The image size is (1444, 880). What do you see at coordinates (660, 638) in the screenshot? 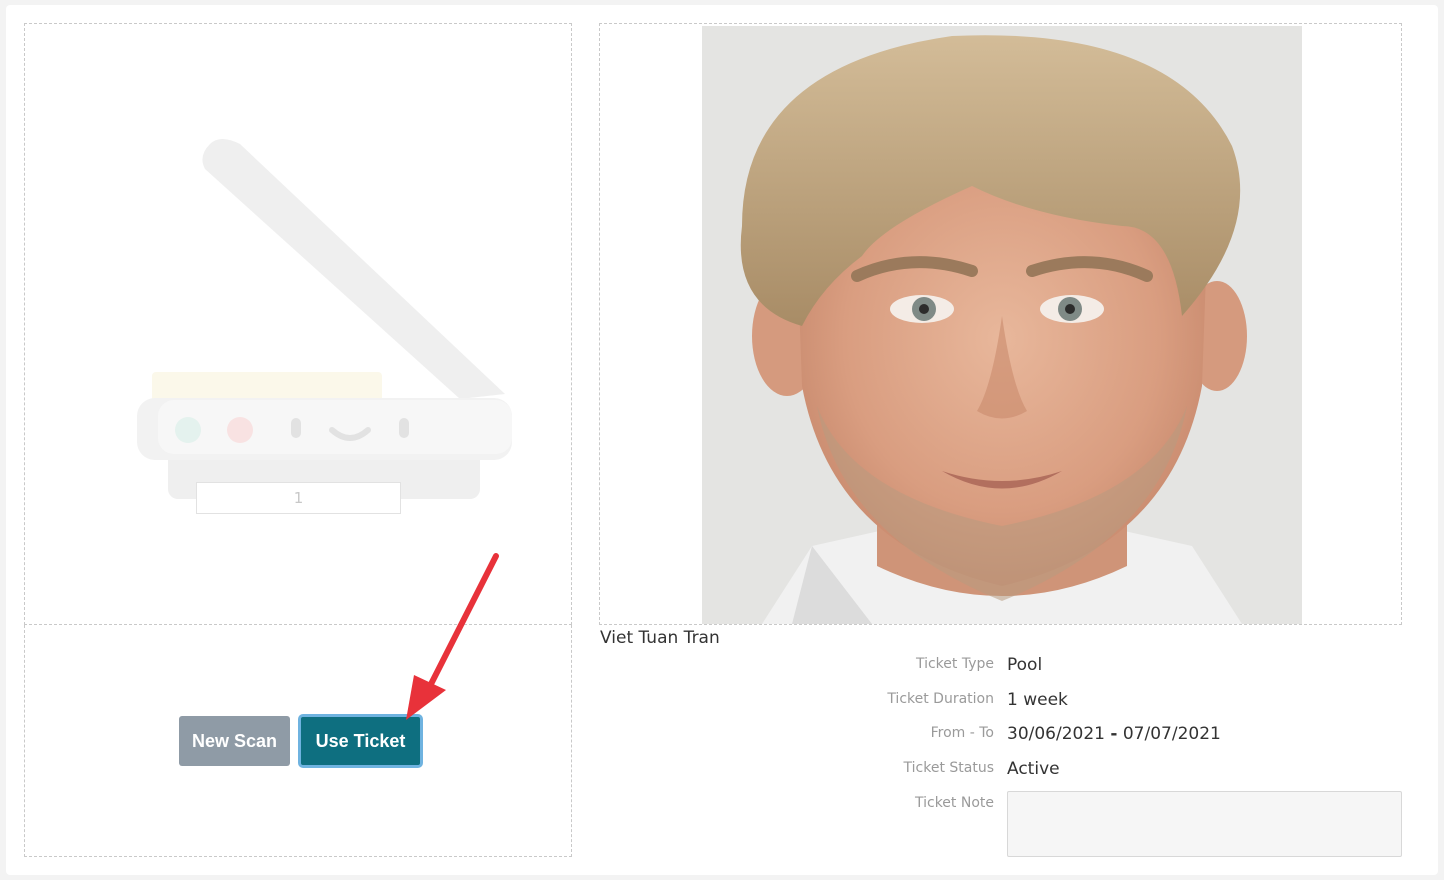
I see `person-name: Viet Tuan Tran` at bounding box center [660, 638].